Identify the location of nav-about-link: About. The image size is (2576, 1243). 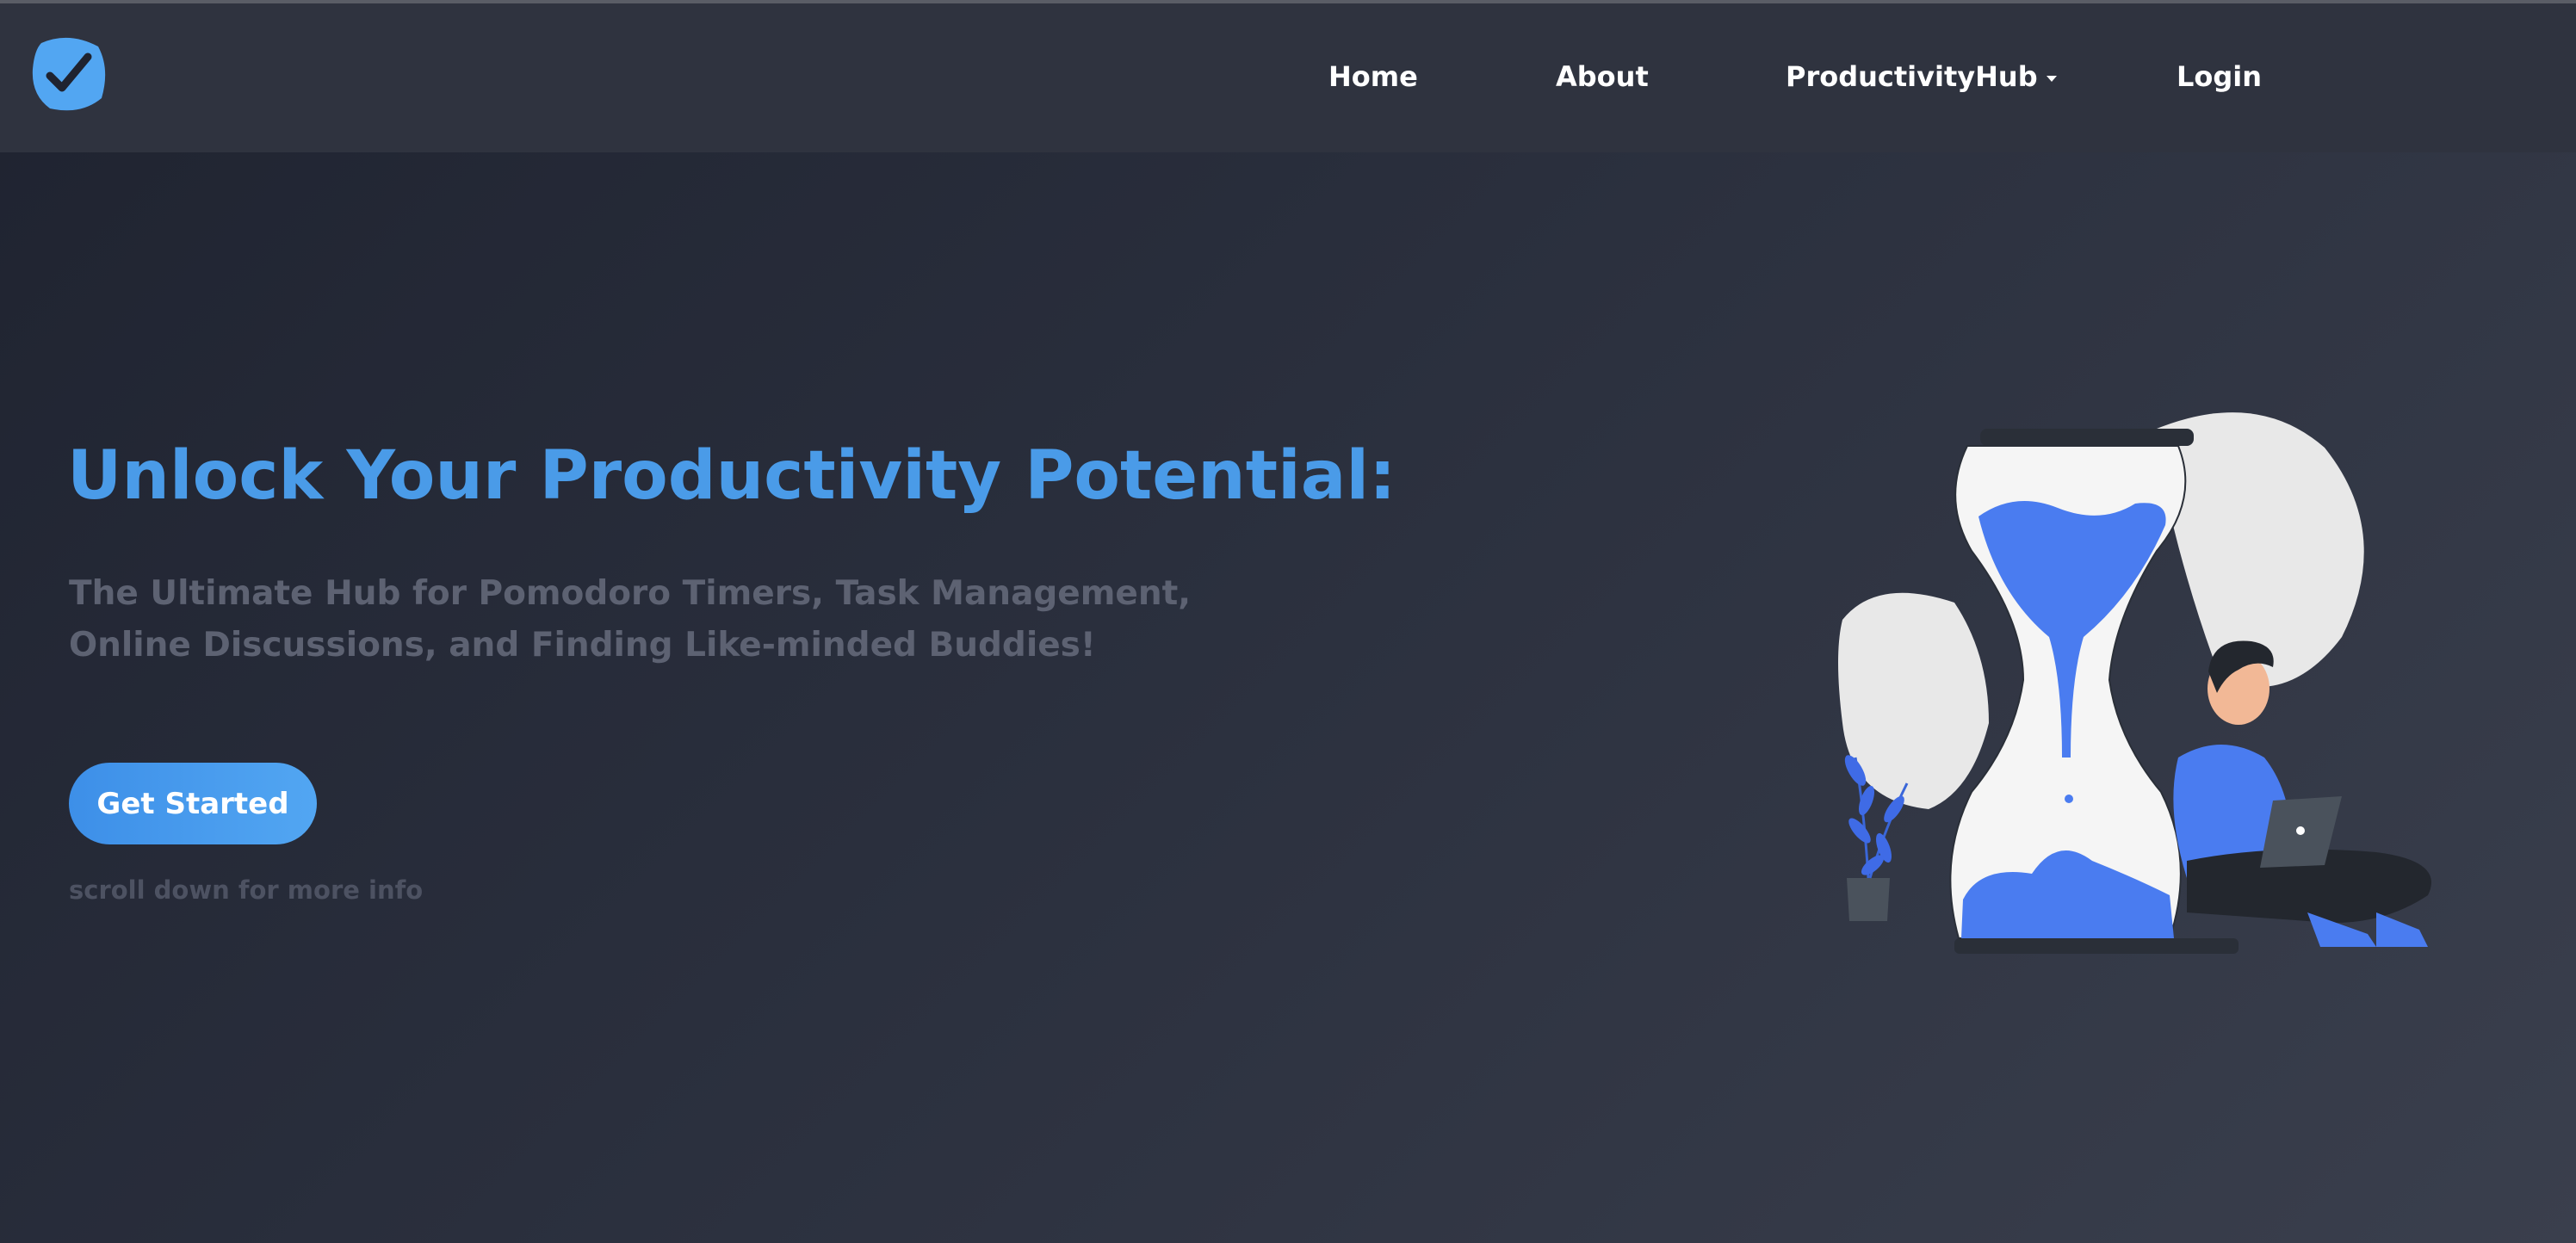
(1602, 77).